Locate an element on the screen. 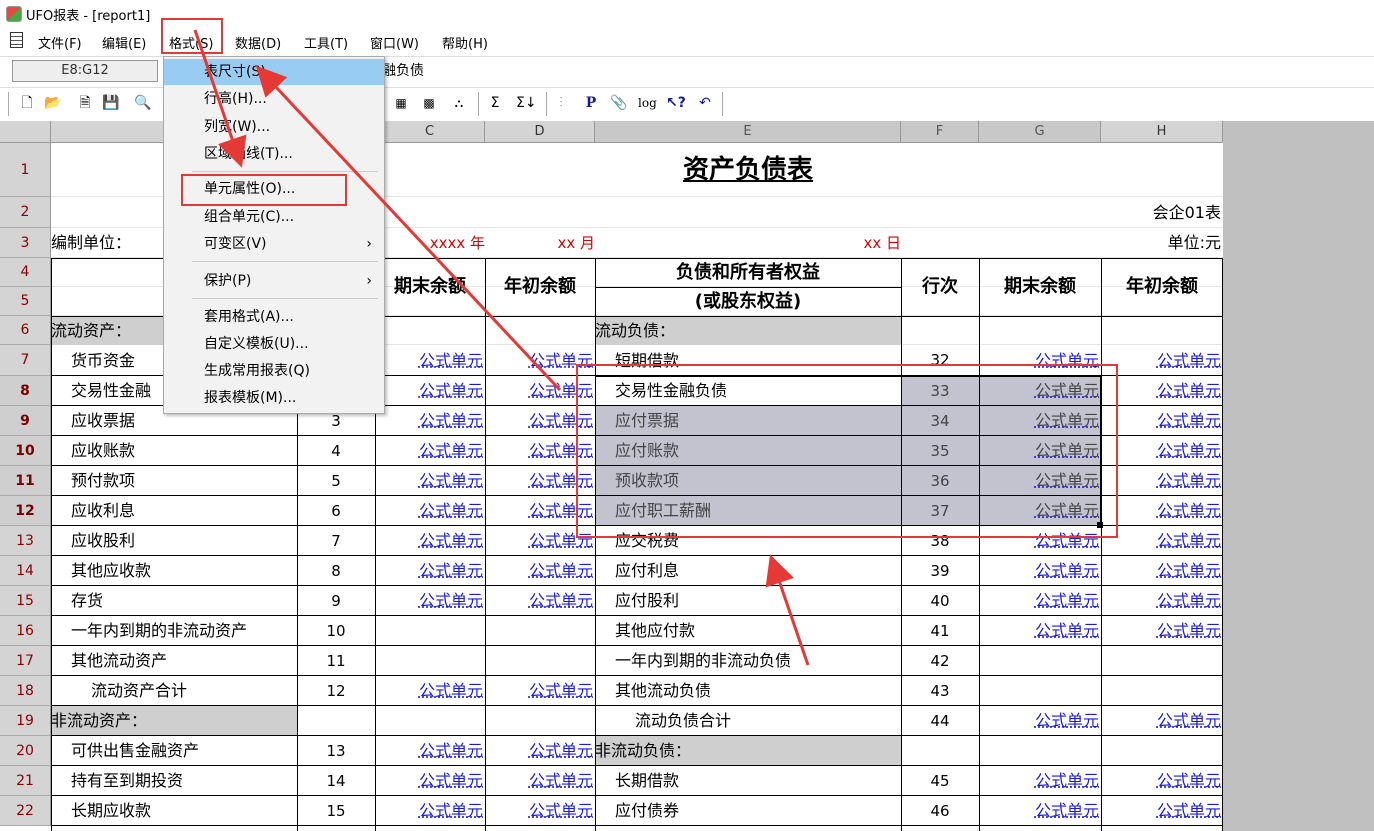 This screenshot has height=831, width=1374. undo-icon: ↶ is located at coordinates (705, 103).